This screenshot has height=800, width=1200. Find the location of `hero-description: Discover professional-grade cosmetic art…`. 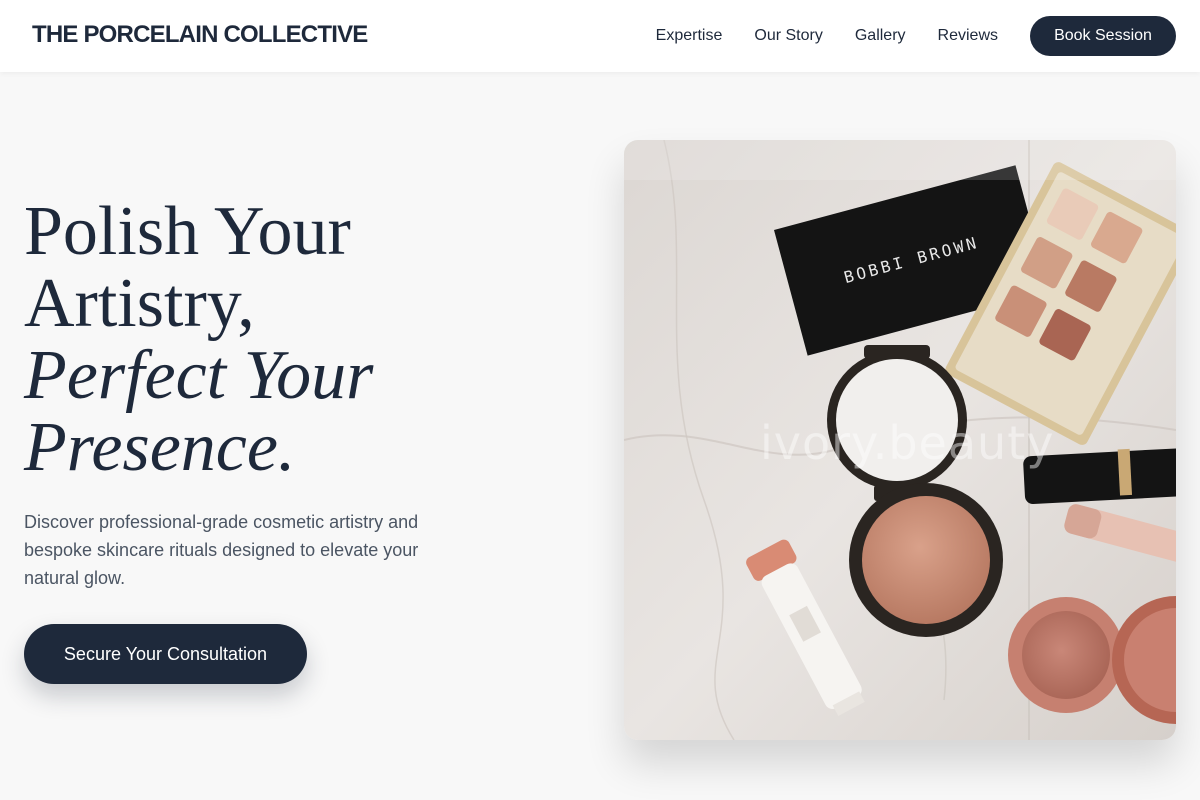

hero-description: Discover professional-grade cosmetic art… is located at coordinates (221, 550).